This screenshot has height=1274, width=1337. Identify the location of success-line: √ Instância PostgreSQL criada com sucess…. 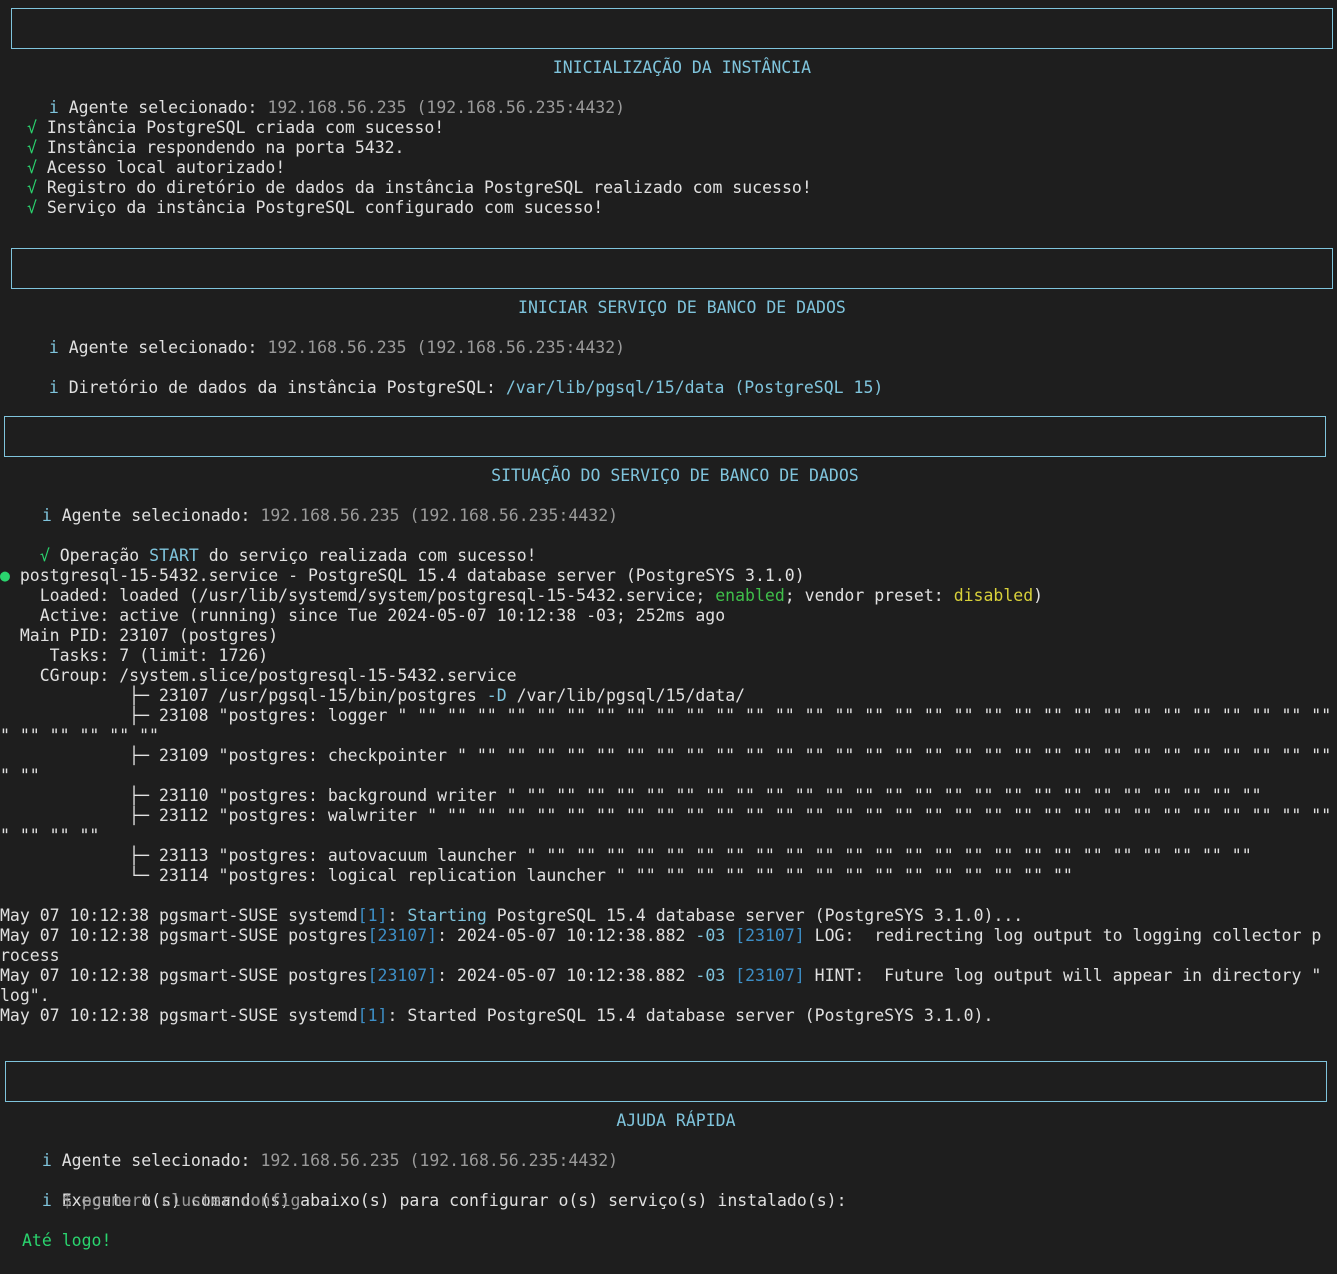
(236, 127).